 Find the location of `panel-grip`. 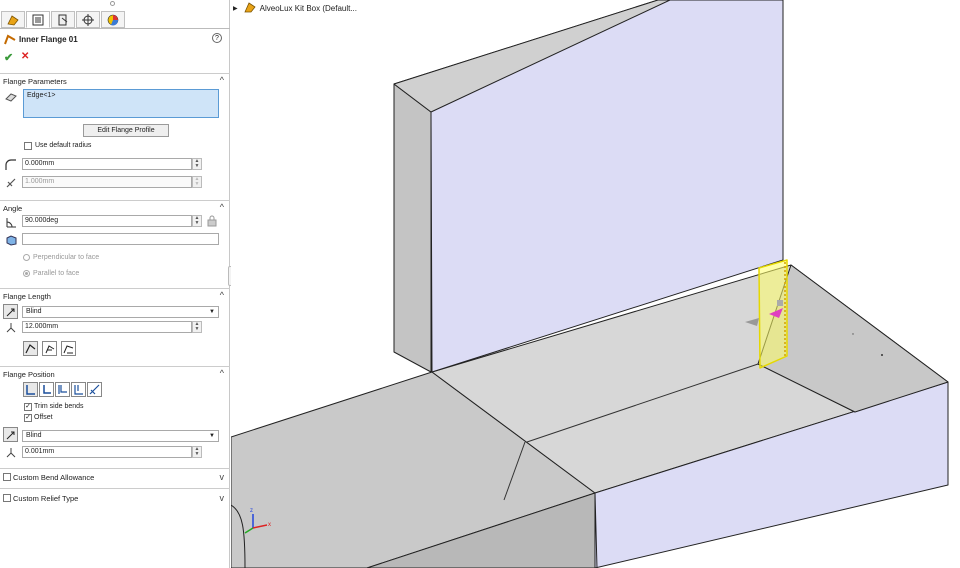

panel-grip is located at coordinates (112, 3).